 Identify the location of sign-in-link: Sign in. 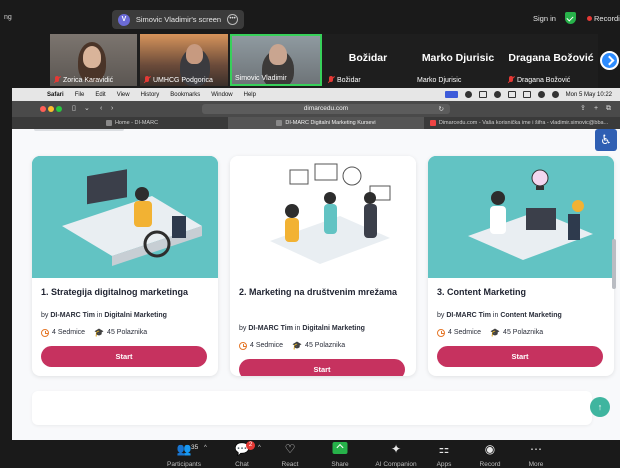
(544, 18).